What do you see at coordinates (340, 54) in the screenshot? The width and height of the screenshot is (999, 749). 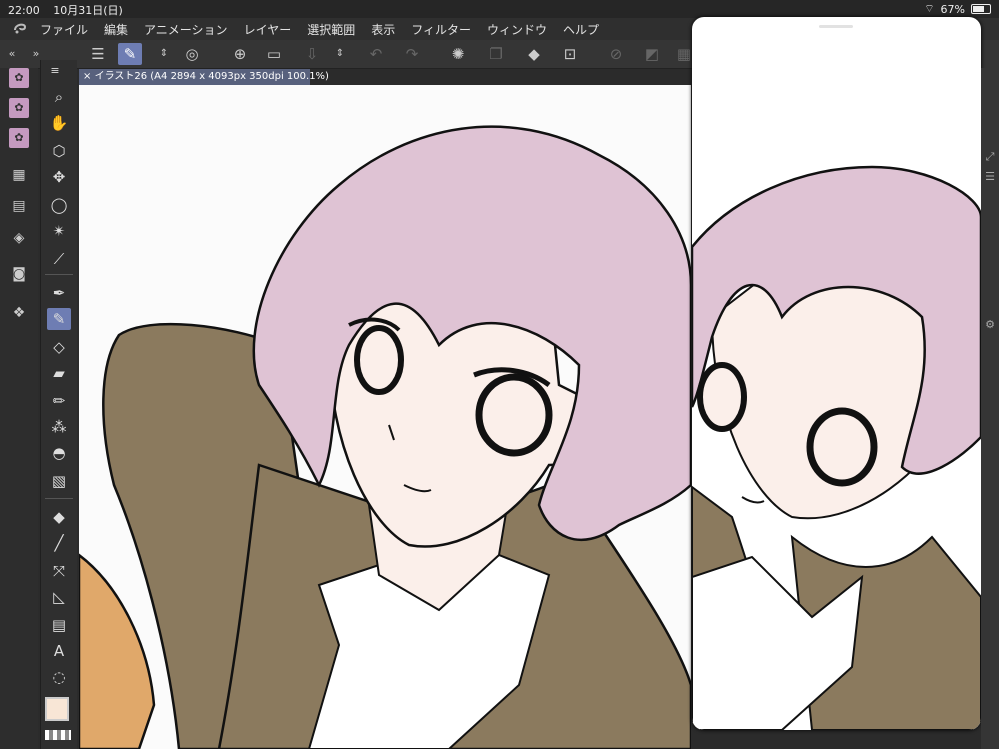 I see `save-updown-icon: ⇕` at bounding box center [340, 54].